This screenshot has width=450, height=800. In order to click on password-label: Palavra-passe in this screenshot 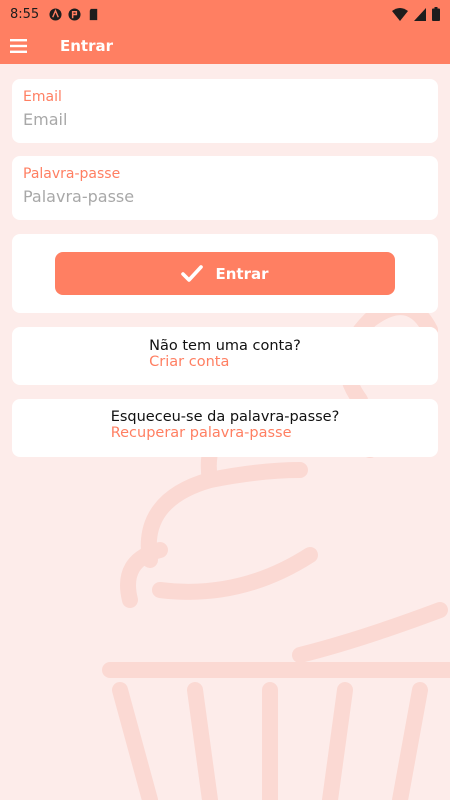, I will do `click(72, 174)`.